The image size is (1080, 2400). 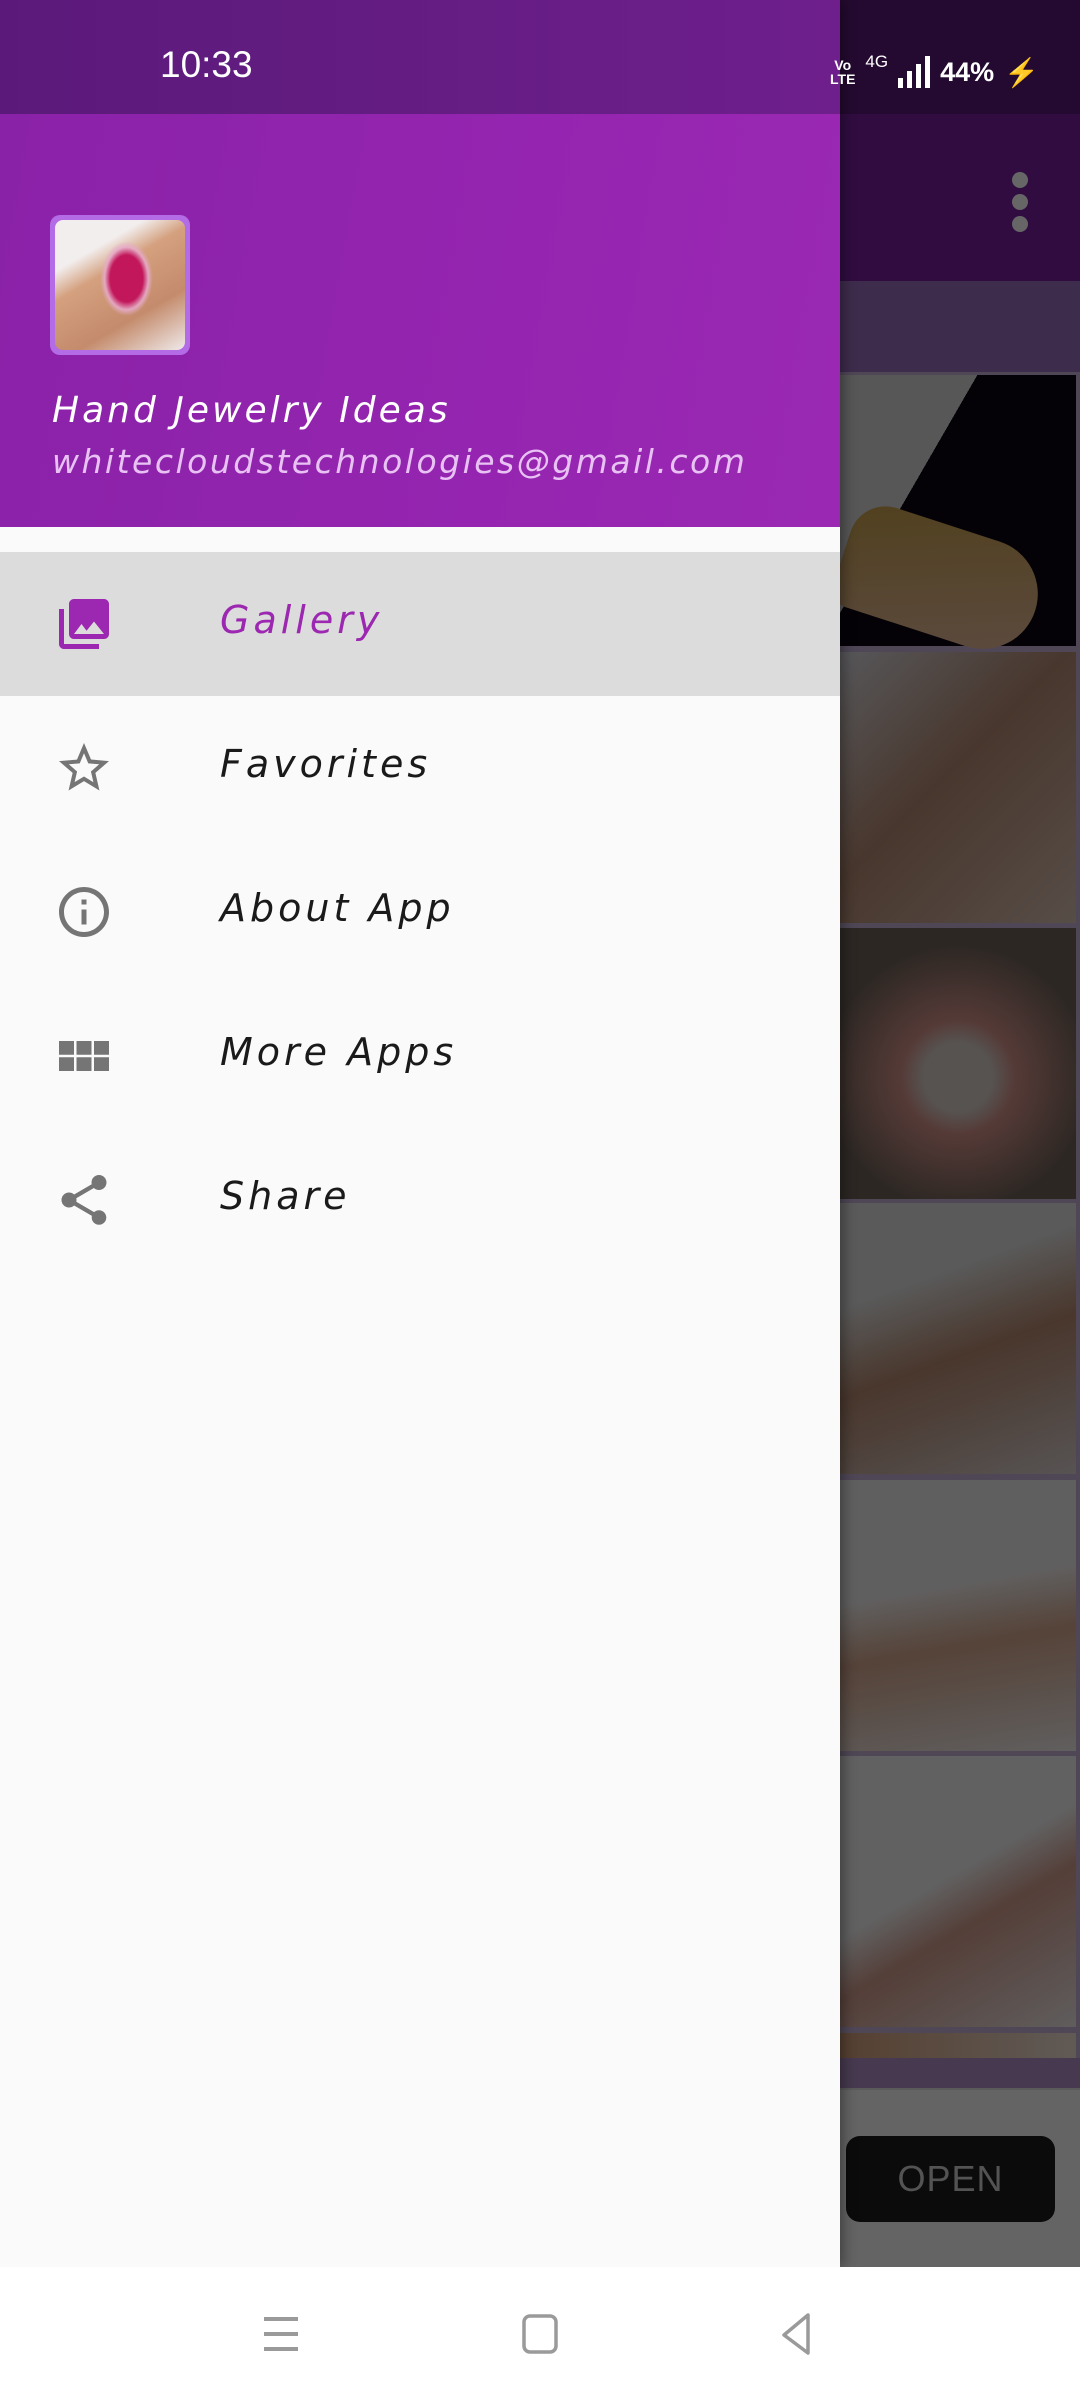 I want to click on drawer-item-label: More Apps, so click(x=339, y=1052).